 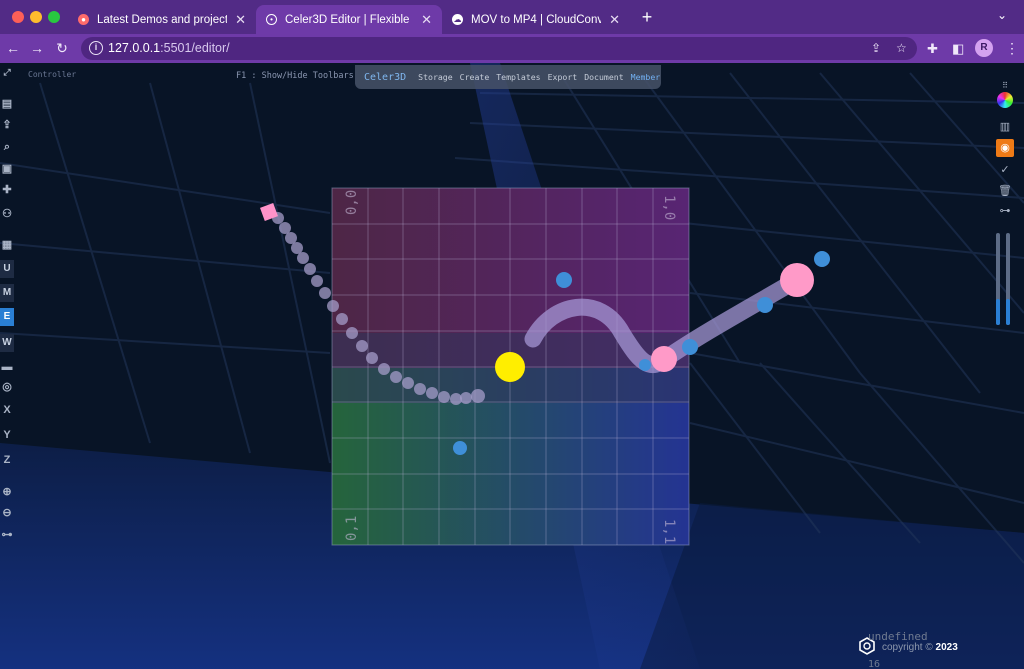 I want to click on axis-z: Z, so click(x=7, y=460).